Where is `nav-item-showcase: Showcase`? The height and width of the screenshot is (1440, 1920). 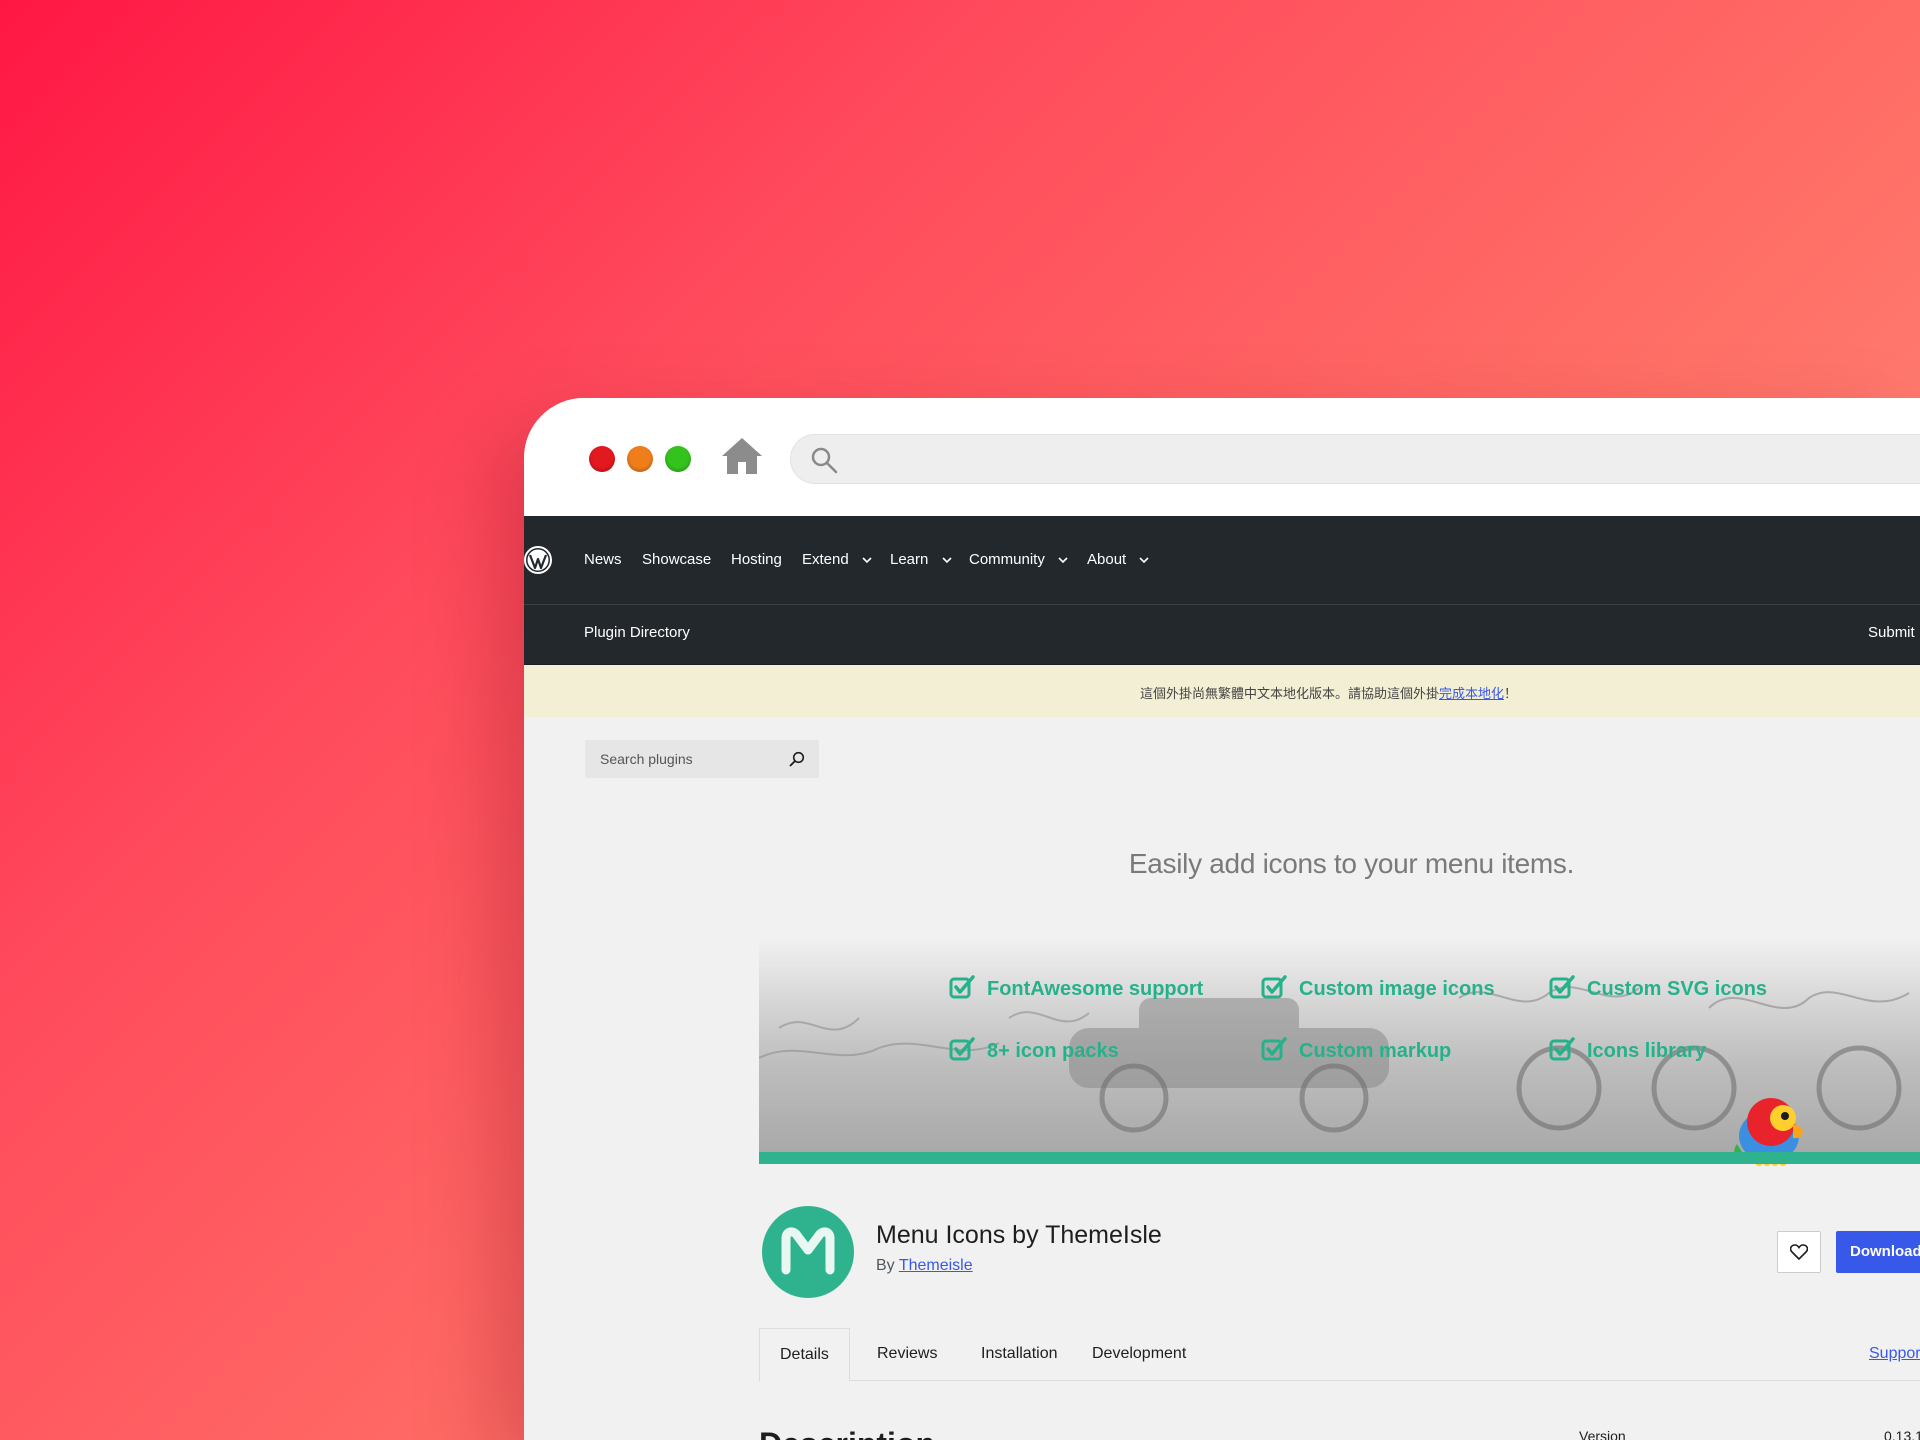 nav-item-showcase: Showcase is located at coordinates (676, 560).